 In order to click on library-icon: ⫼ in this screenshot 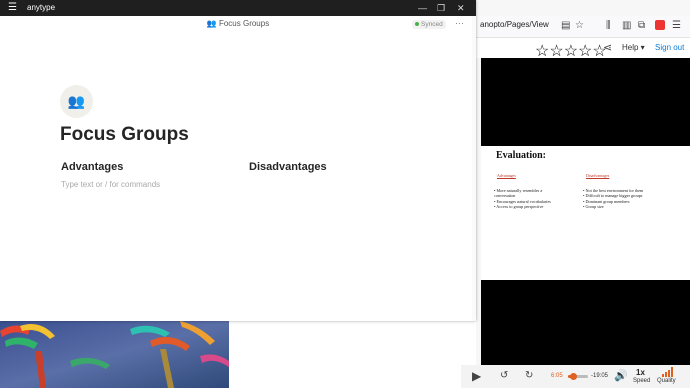, I will do `click(608, 26)`.